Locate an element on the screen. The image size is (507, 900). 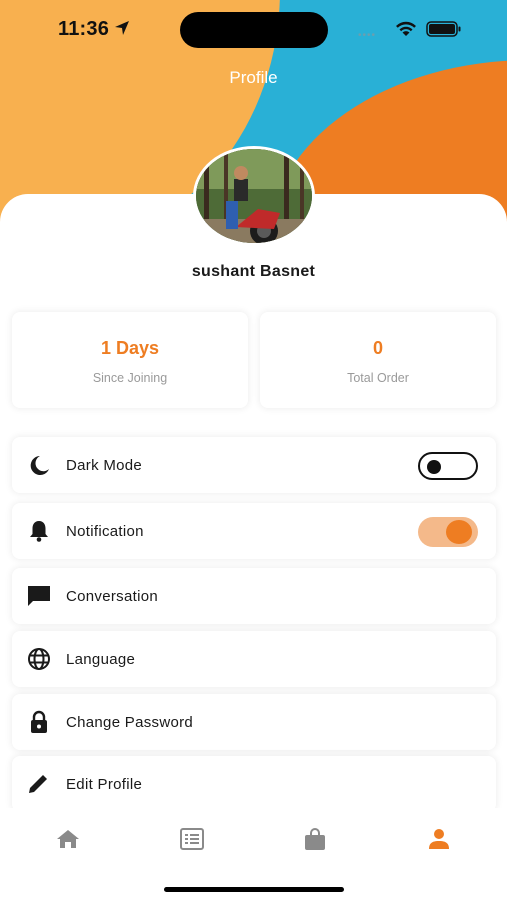
status-time: 11:36 is located at coordinates (84, 29).